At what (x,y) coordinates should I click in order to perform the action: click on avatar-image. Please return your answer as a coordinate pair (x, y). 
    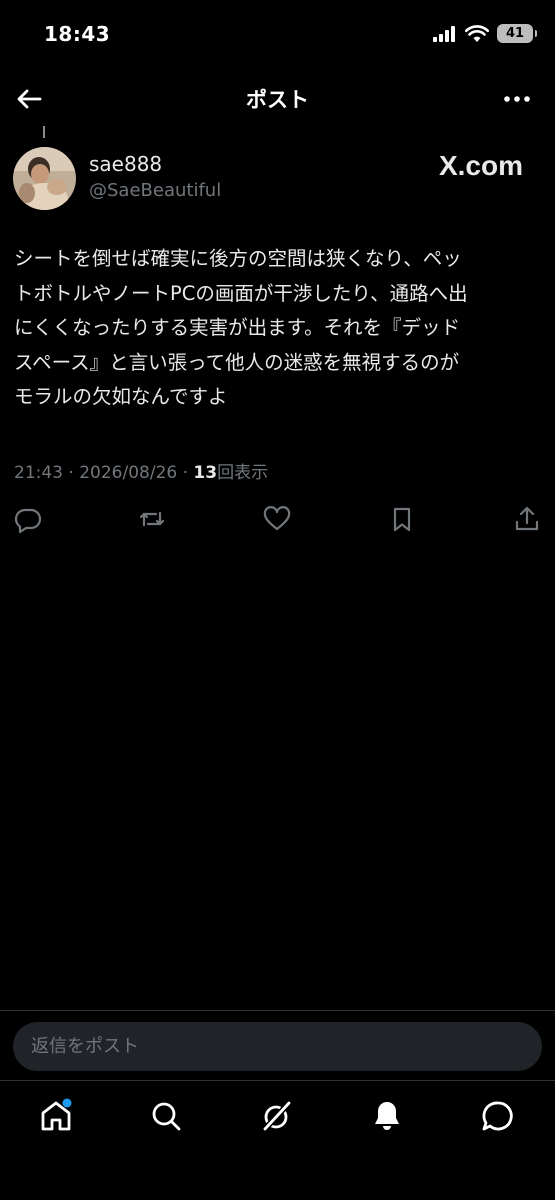
    Looking at the image, I should click on (44, 178).